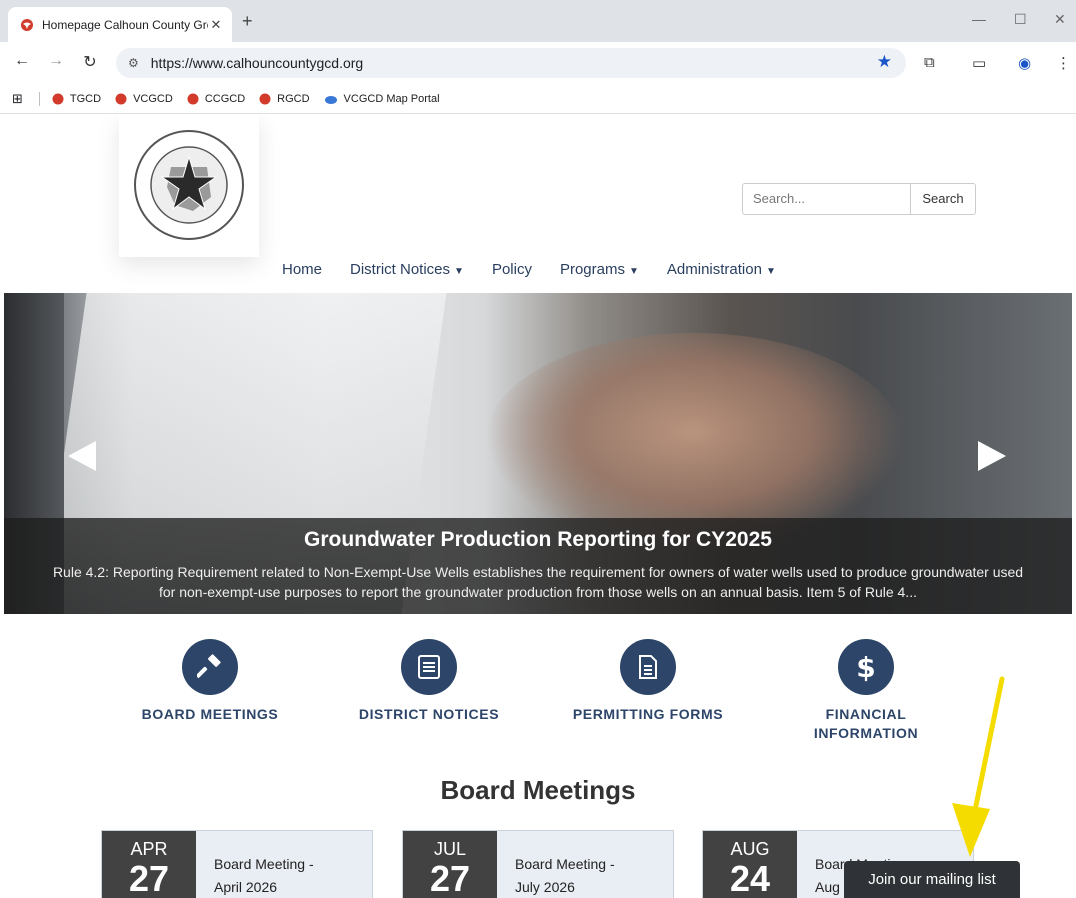  I want to click on carousel-prev-icon, so click(82, 456).